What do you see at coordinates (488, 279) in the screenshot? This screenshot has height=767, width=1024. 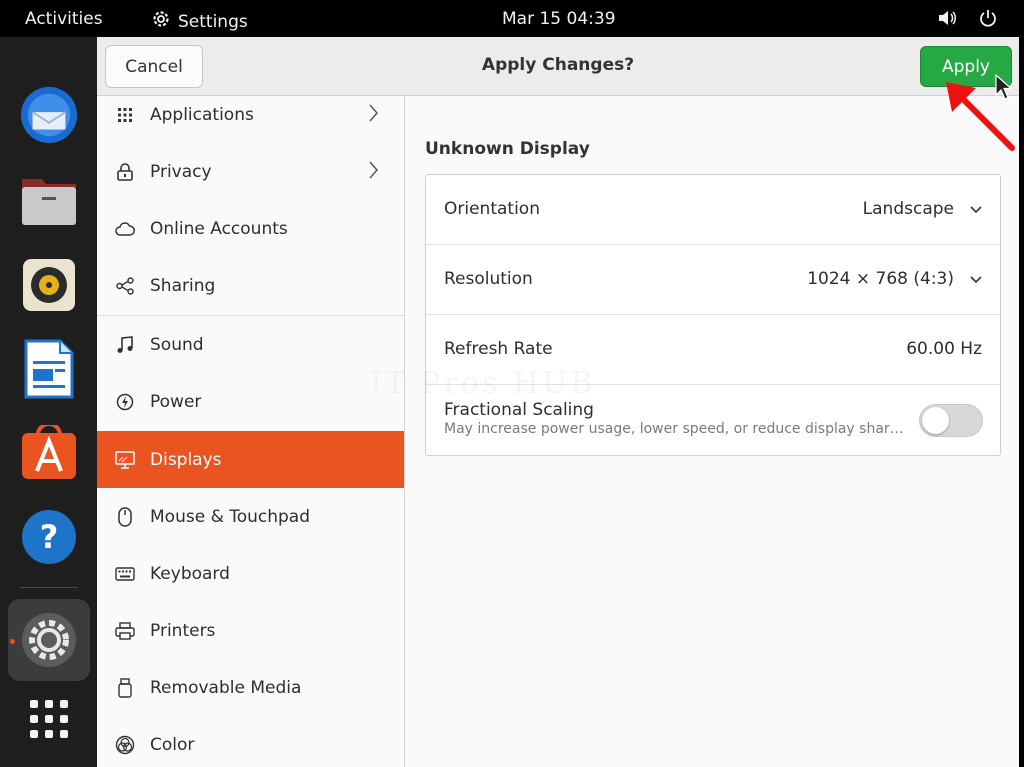 I see `resolution-label: Resolution` at bounding box center [488, 279].